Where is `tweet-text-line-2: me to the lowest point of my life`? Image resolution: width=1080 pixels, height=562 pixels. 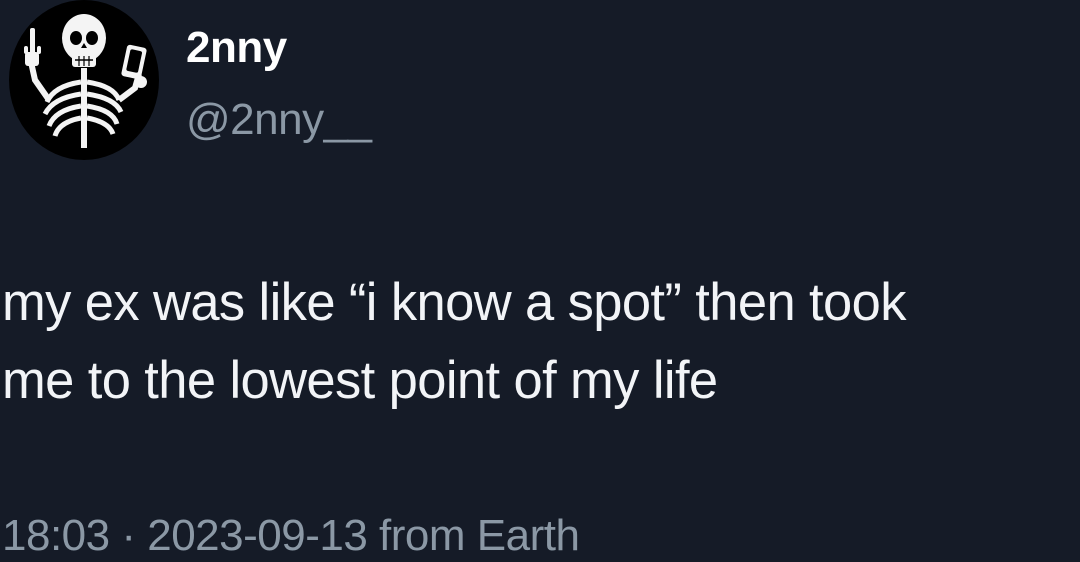
tweet-text-line-2: me to the lowest point of my life is located at coordinates (360, 380).